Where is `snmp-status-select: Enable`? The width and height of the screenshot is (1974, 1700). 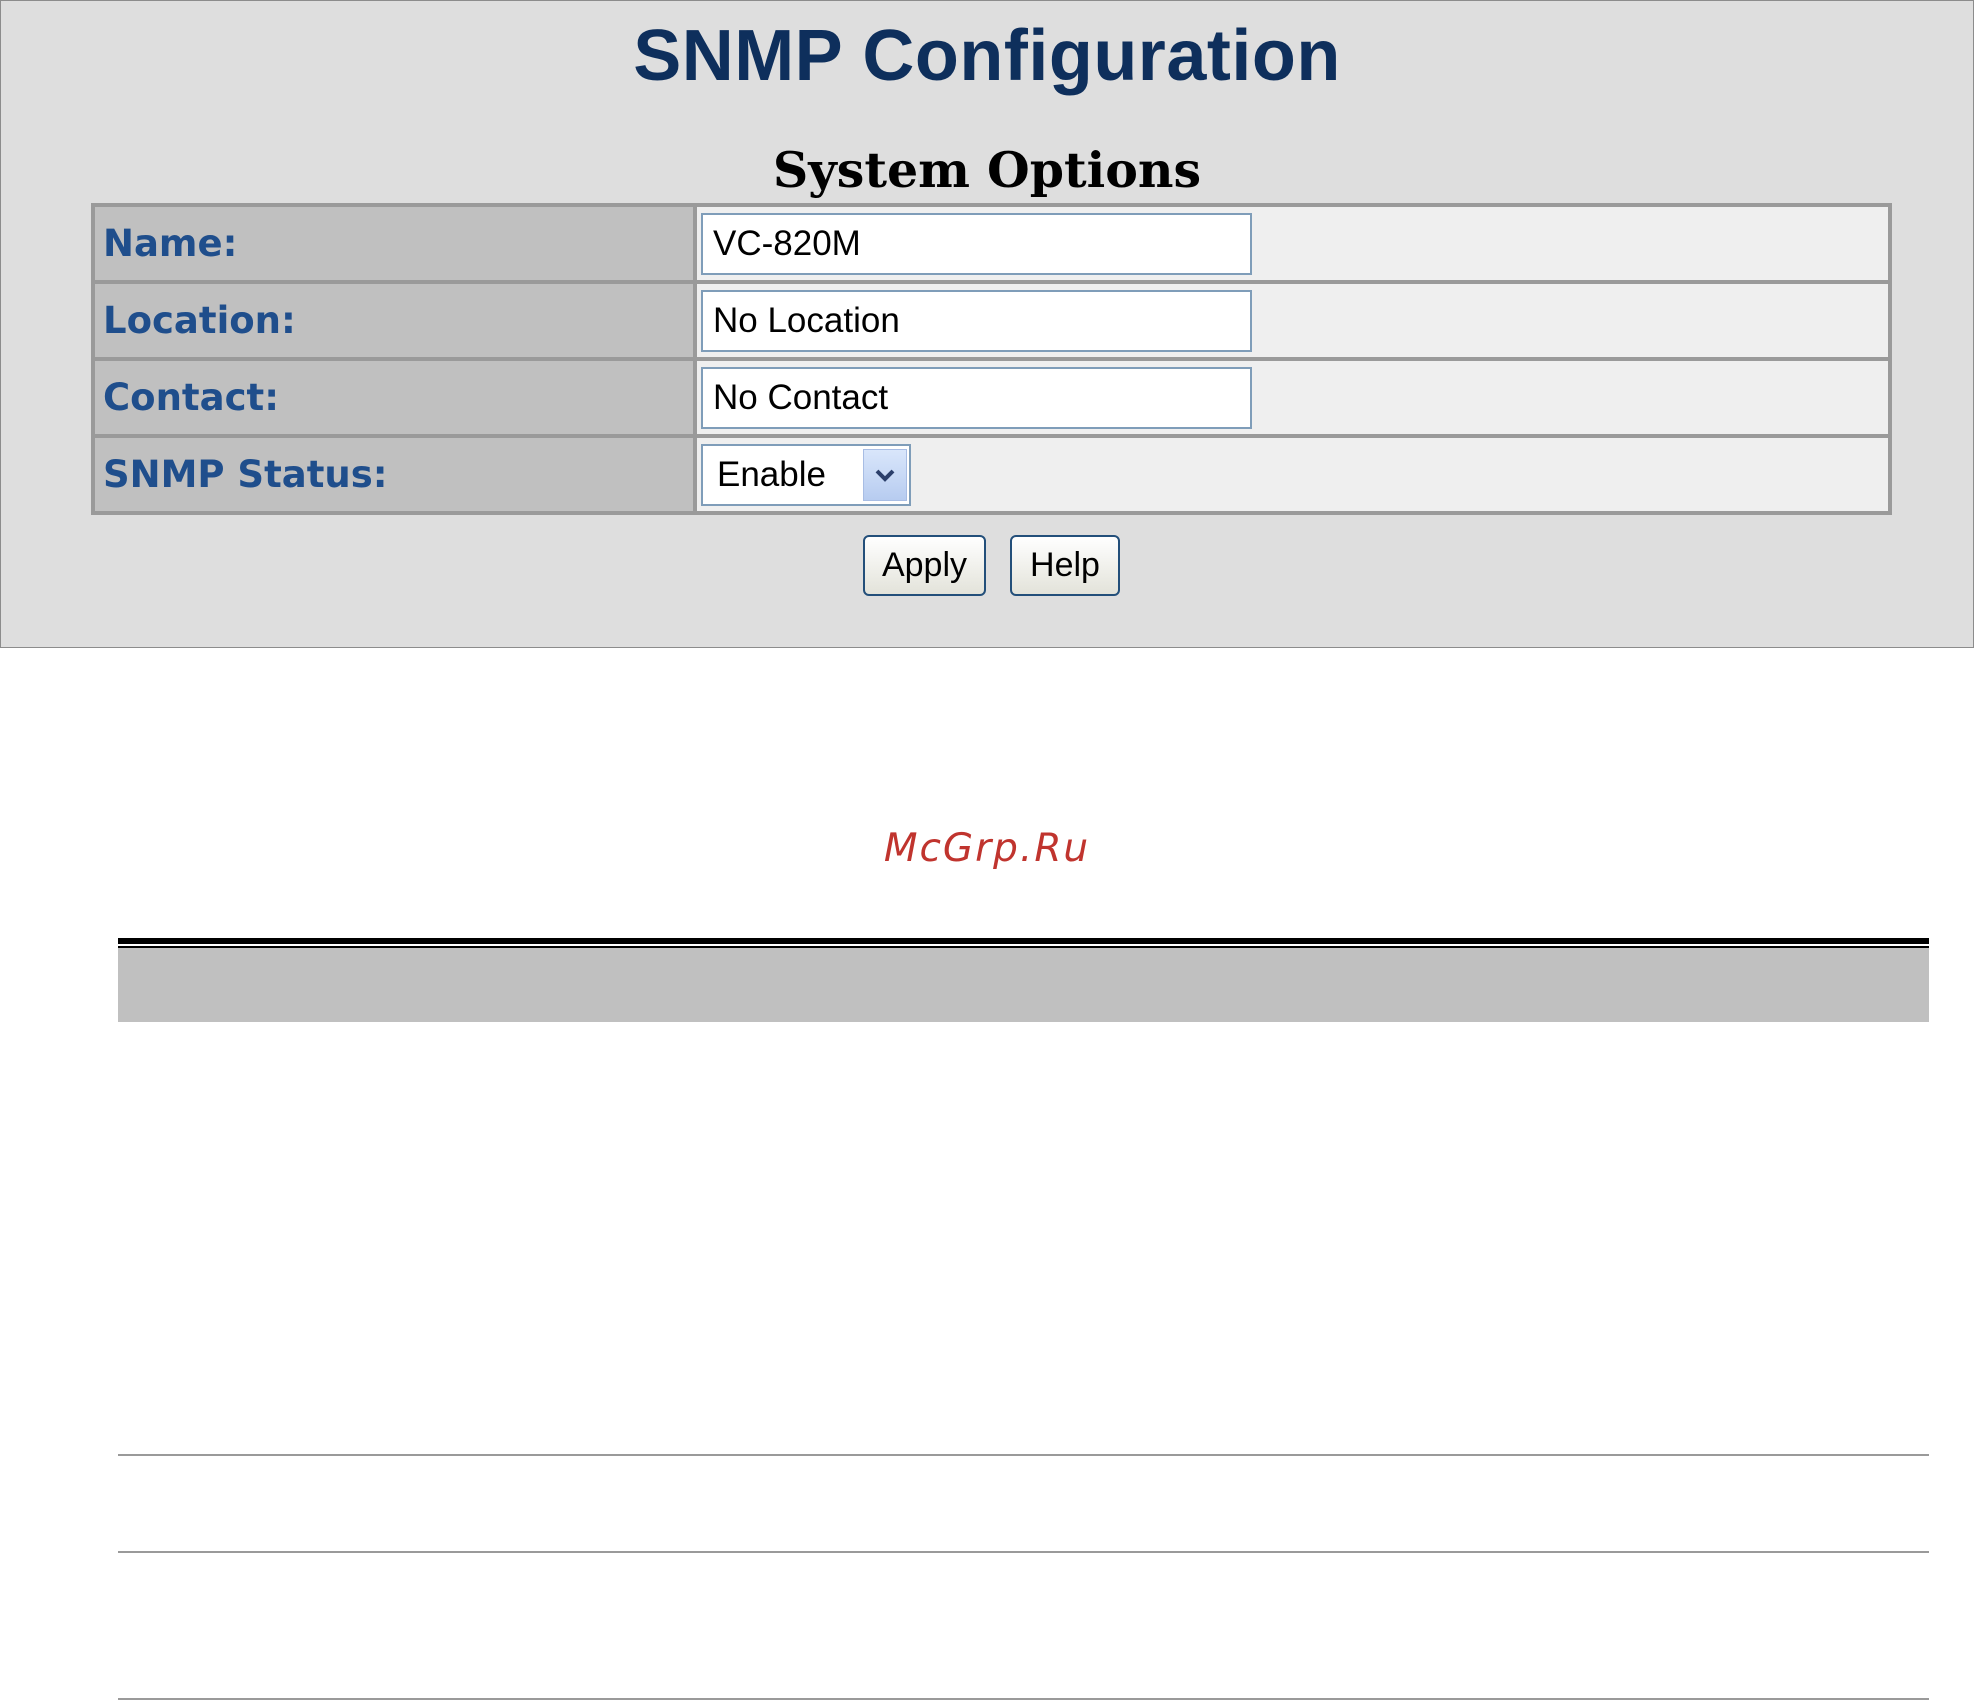 snmp-status-select: Enable is located at coordinates (806, 474).